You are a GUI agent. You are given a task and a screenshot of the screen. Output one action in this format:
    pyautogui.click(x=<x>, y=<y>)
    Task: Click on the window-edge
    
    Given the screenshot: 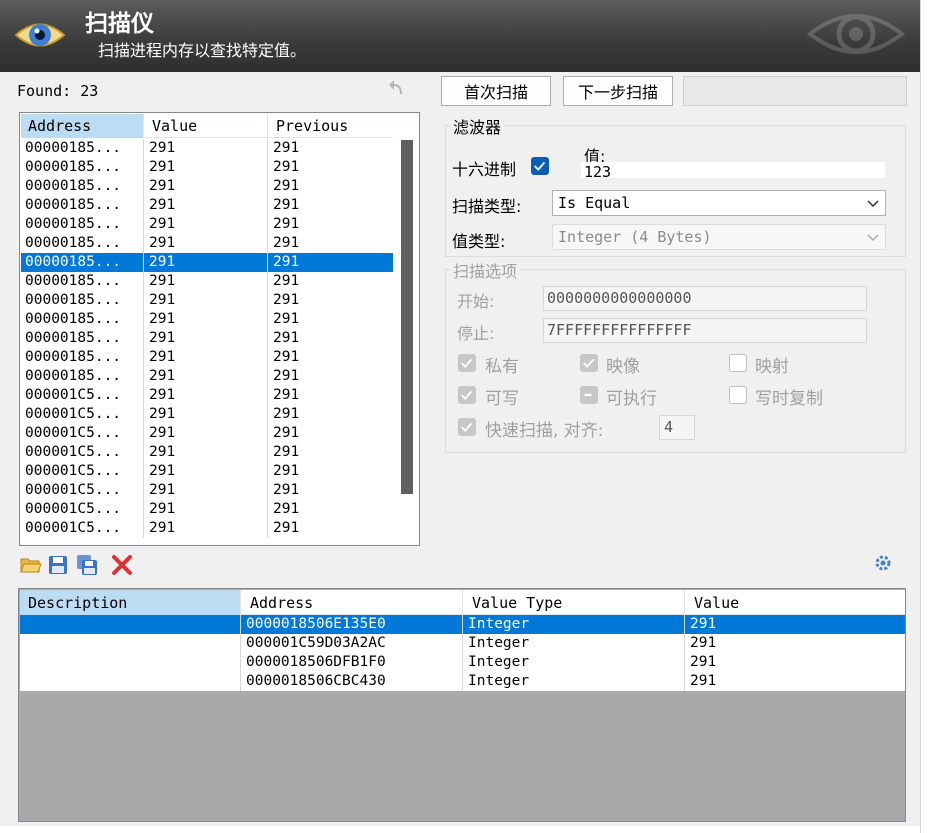 What is the action you would take?
    pyautogui.click(x=923, y=416)
    